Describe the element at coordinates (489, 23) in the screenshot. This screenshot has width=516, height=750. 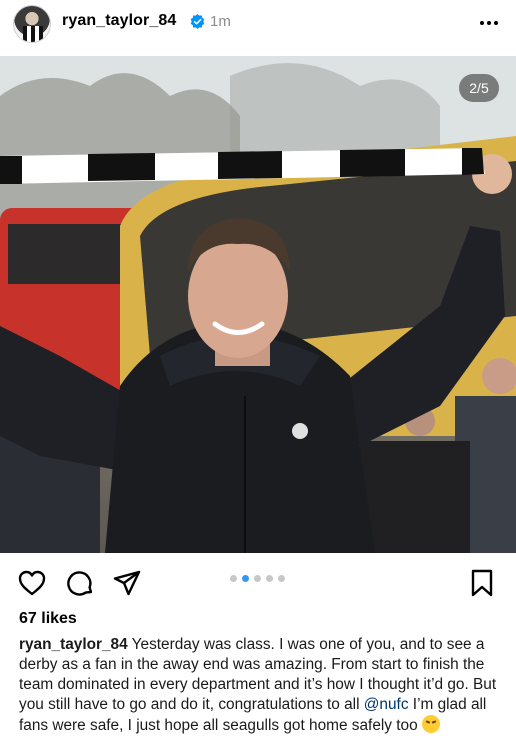
I see `more-icon` at that location.